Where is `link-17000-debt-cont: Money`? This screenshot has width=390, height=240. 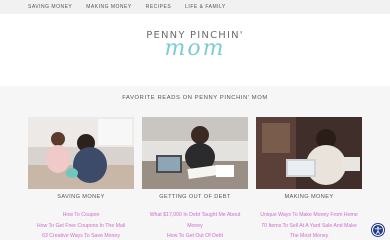
link-17000-debt-cont: Money is located at coordinates (195, 226).